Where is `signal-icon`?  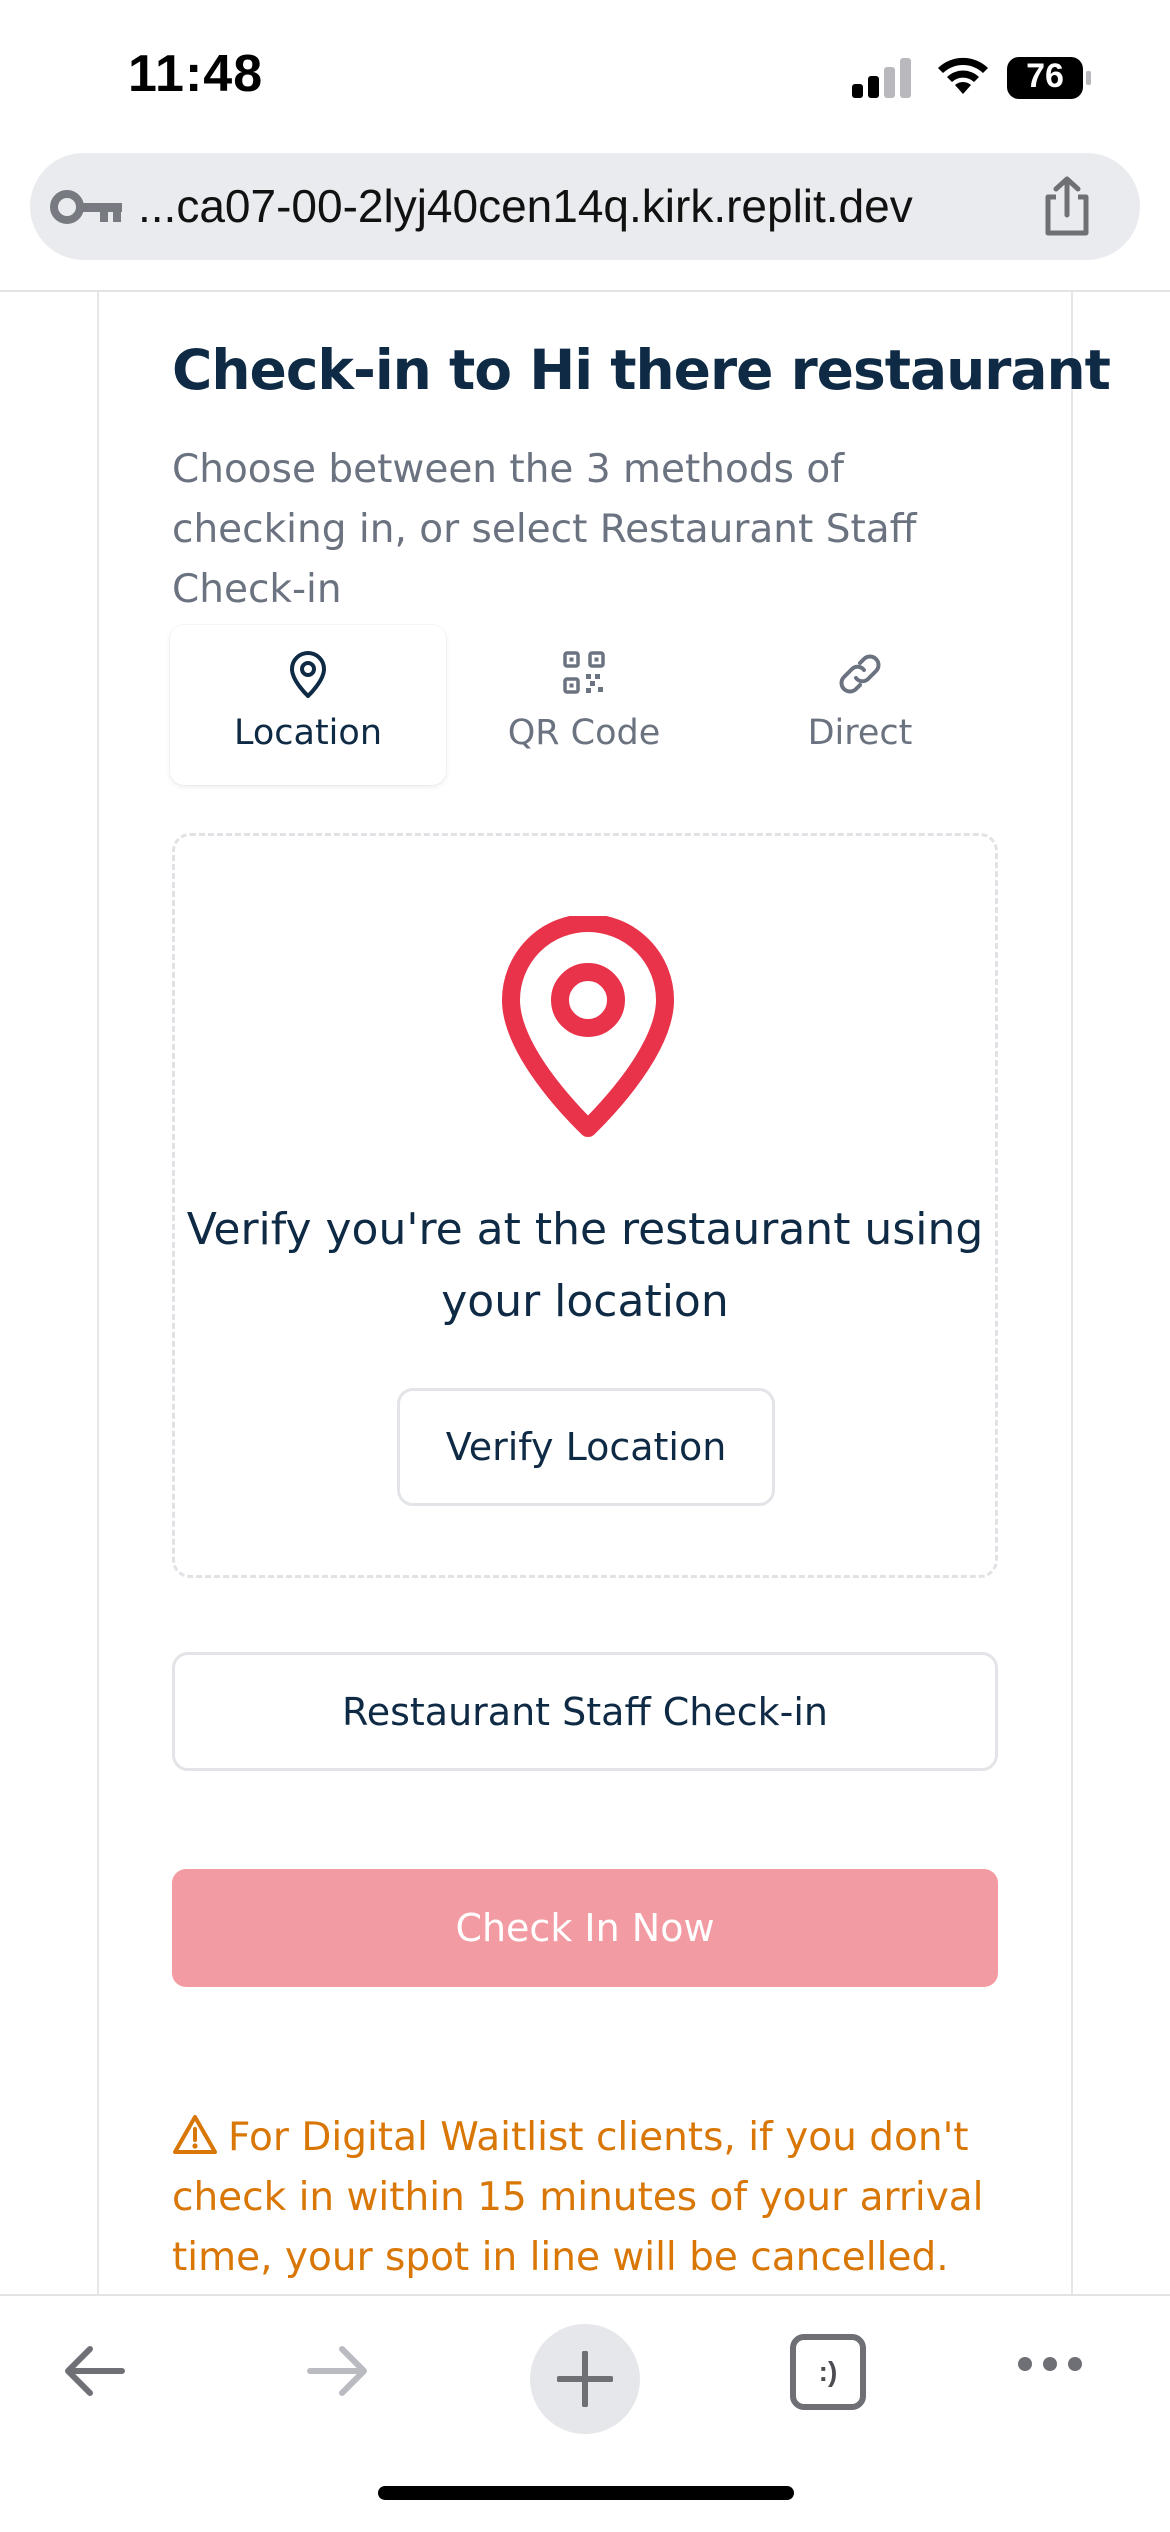
signal-icon is located at coordinates (881, 78).